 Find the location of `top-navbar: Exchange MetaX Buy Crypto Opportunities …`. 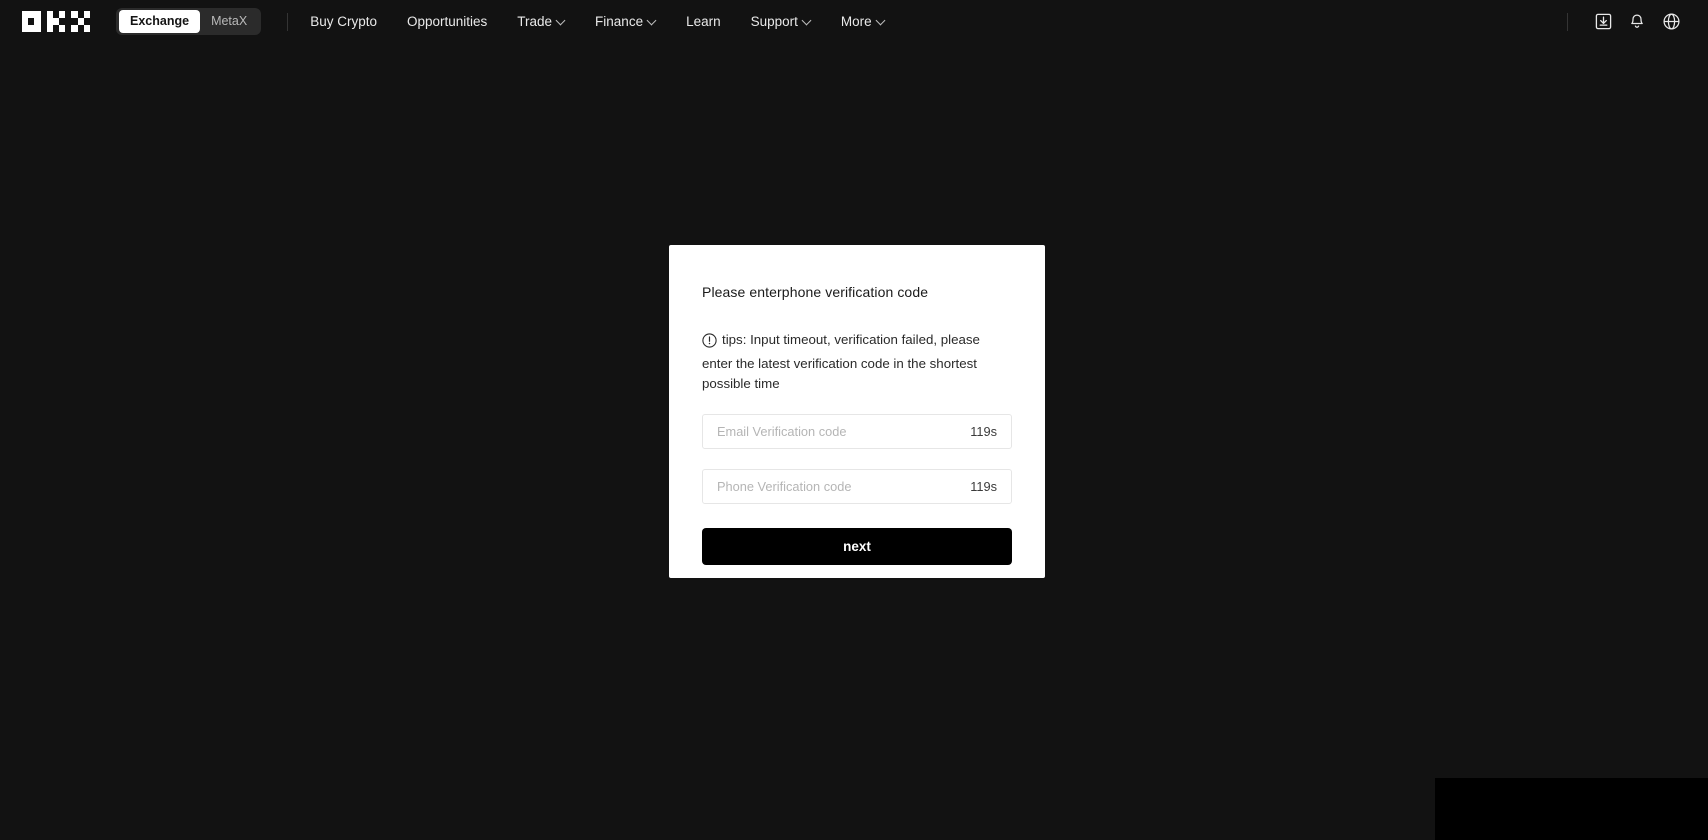

top-navbar: Exchange MetaX Buy Crypto Opportunities … is located at coordinates (854, 21).